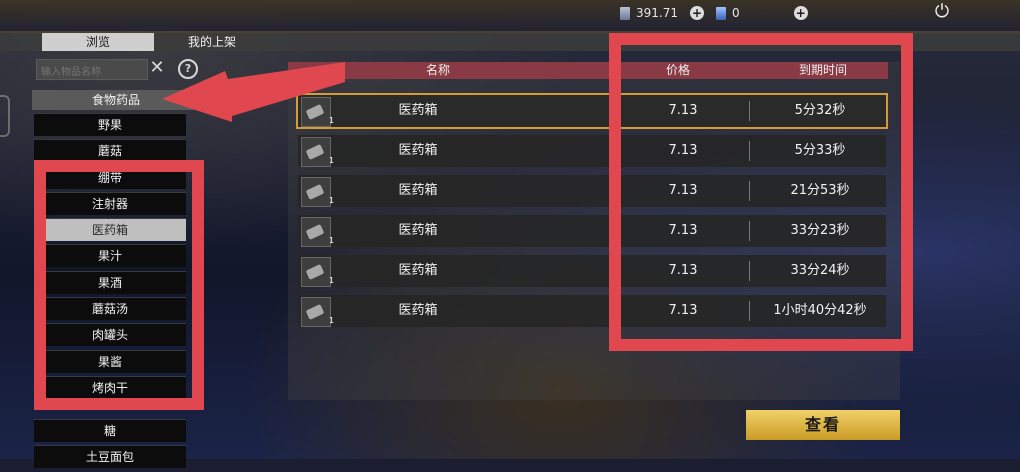  What do you see at coordinates (110, 430) in the screenshot?
I see `category-item: 糖` at bounding box center [110, 430].